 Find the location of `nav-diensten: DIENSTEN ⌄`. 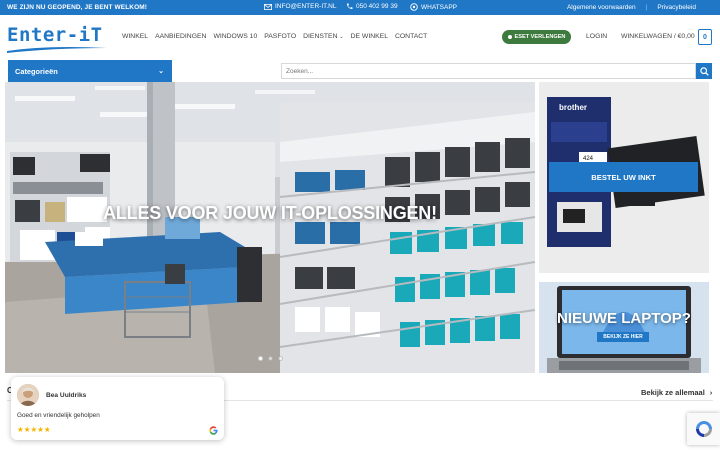

nav-diensten: DIENSTEN ⌄ is located at coordinates (323, 36).